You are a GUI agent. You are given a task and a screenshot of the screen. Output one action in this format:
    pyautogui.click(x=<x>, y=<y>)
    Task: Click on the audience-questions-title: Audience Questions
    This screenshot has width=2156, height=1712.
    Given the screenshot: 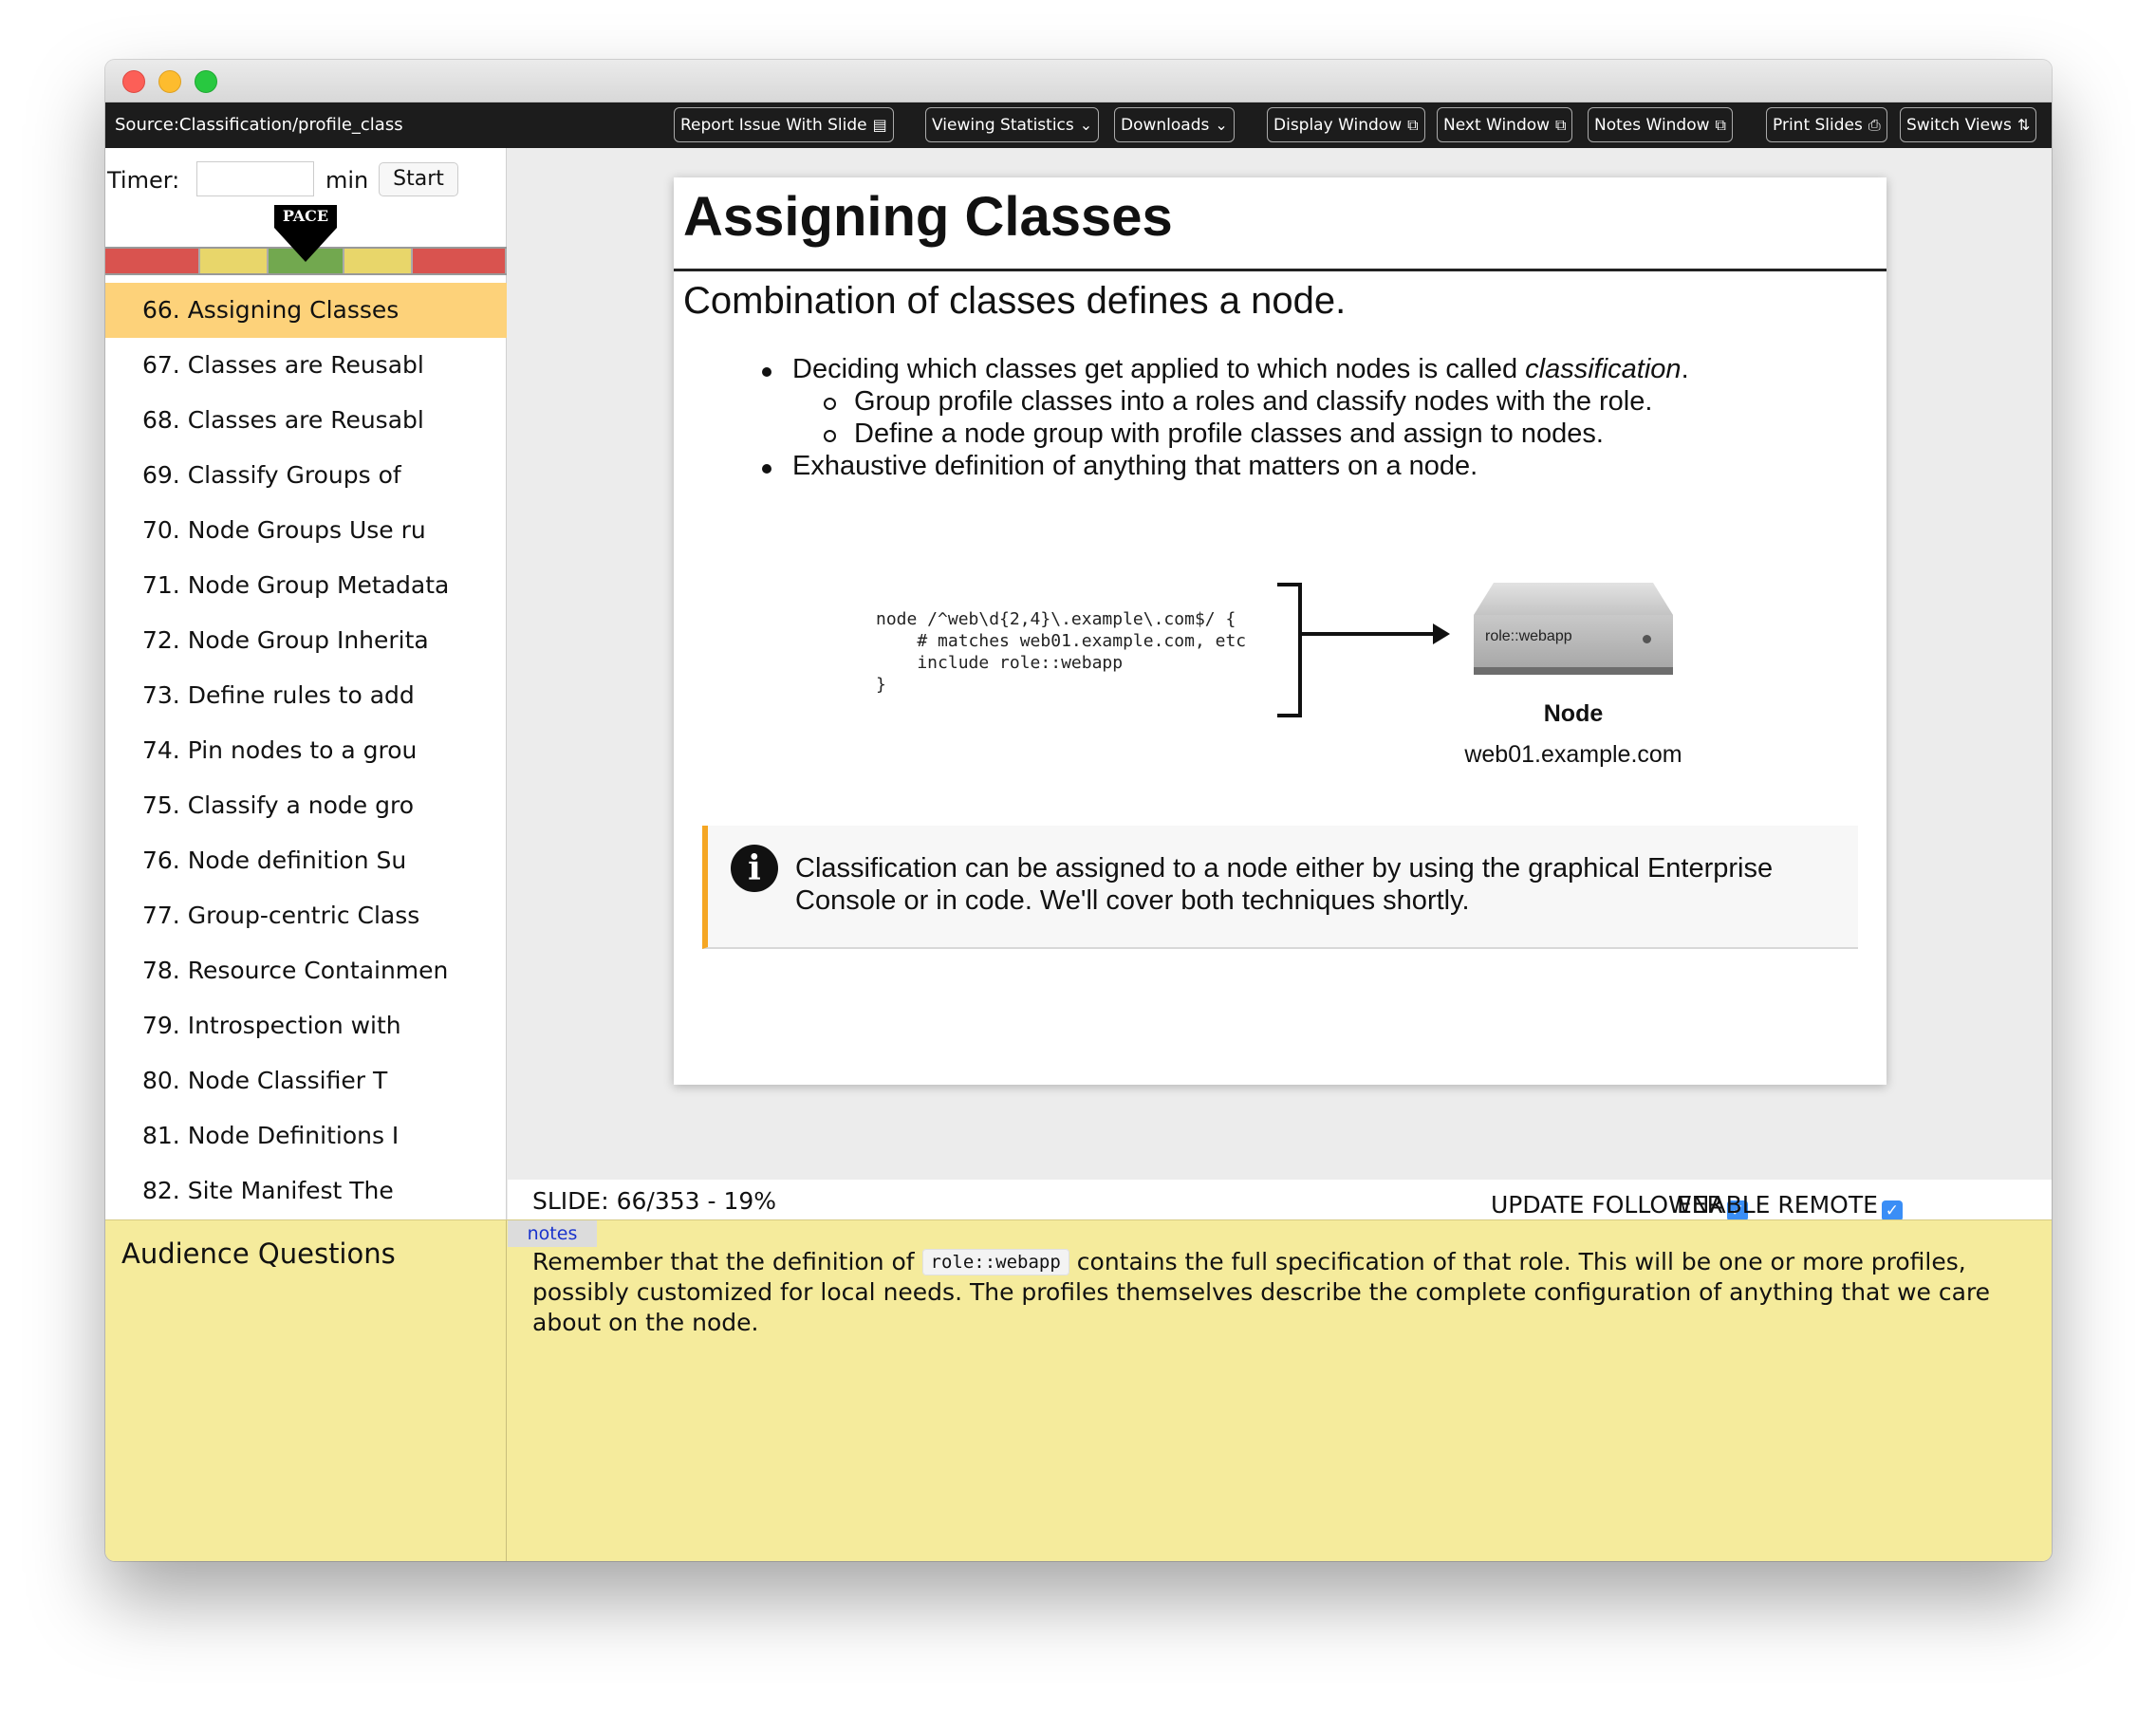 What is the action you would take?
    pyautogui.click(x=258, y=1253)
    